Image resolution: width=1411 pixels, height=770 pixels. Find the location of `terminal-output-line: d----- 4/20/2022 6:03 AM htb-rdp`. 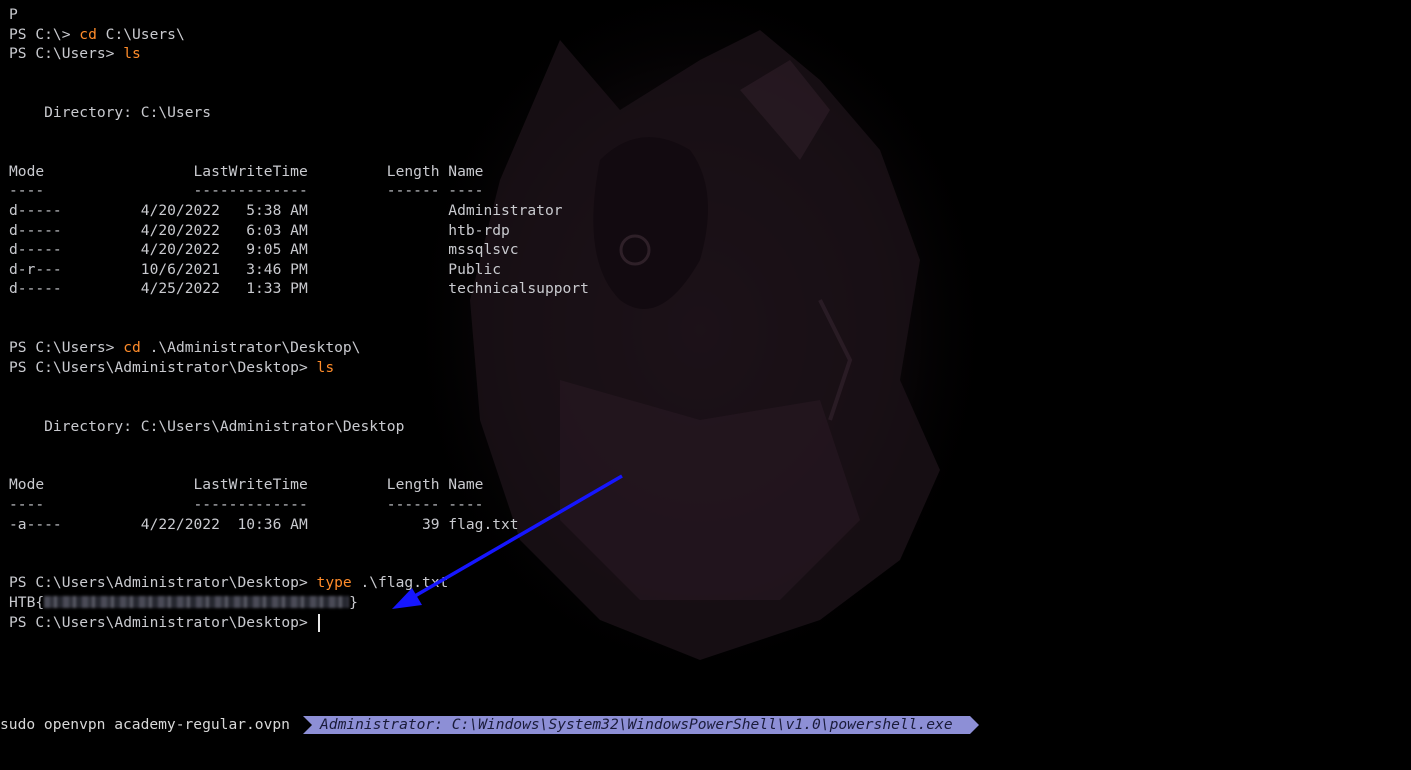

terminal-output-line: d----- 4/20/2022 6:03 AM htb-rdp is located at coordinates (259, 230).